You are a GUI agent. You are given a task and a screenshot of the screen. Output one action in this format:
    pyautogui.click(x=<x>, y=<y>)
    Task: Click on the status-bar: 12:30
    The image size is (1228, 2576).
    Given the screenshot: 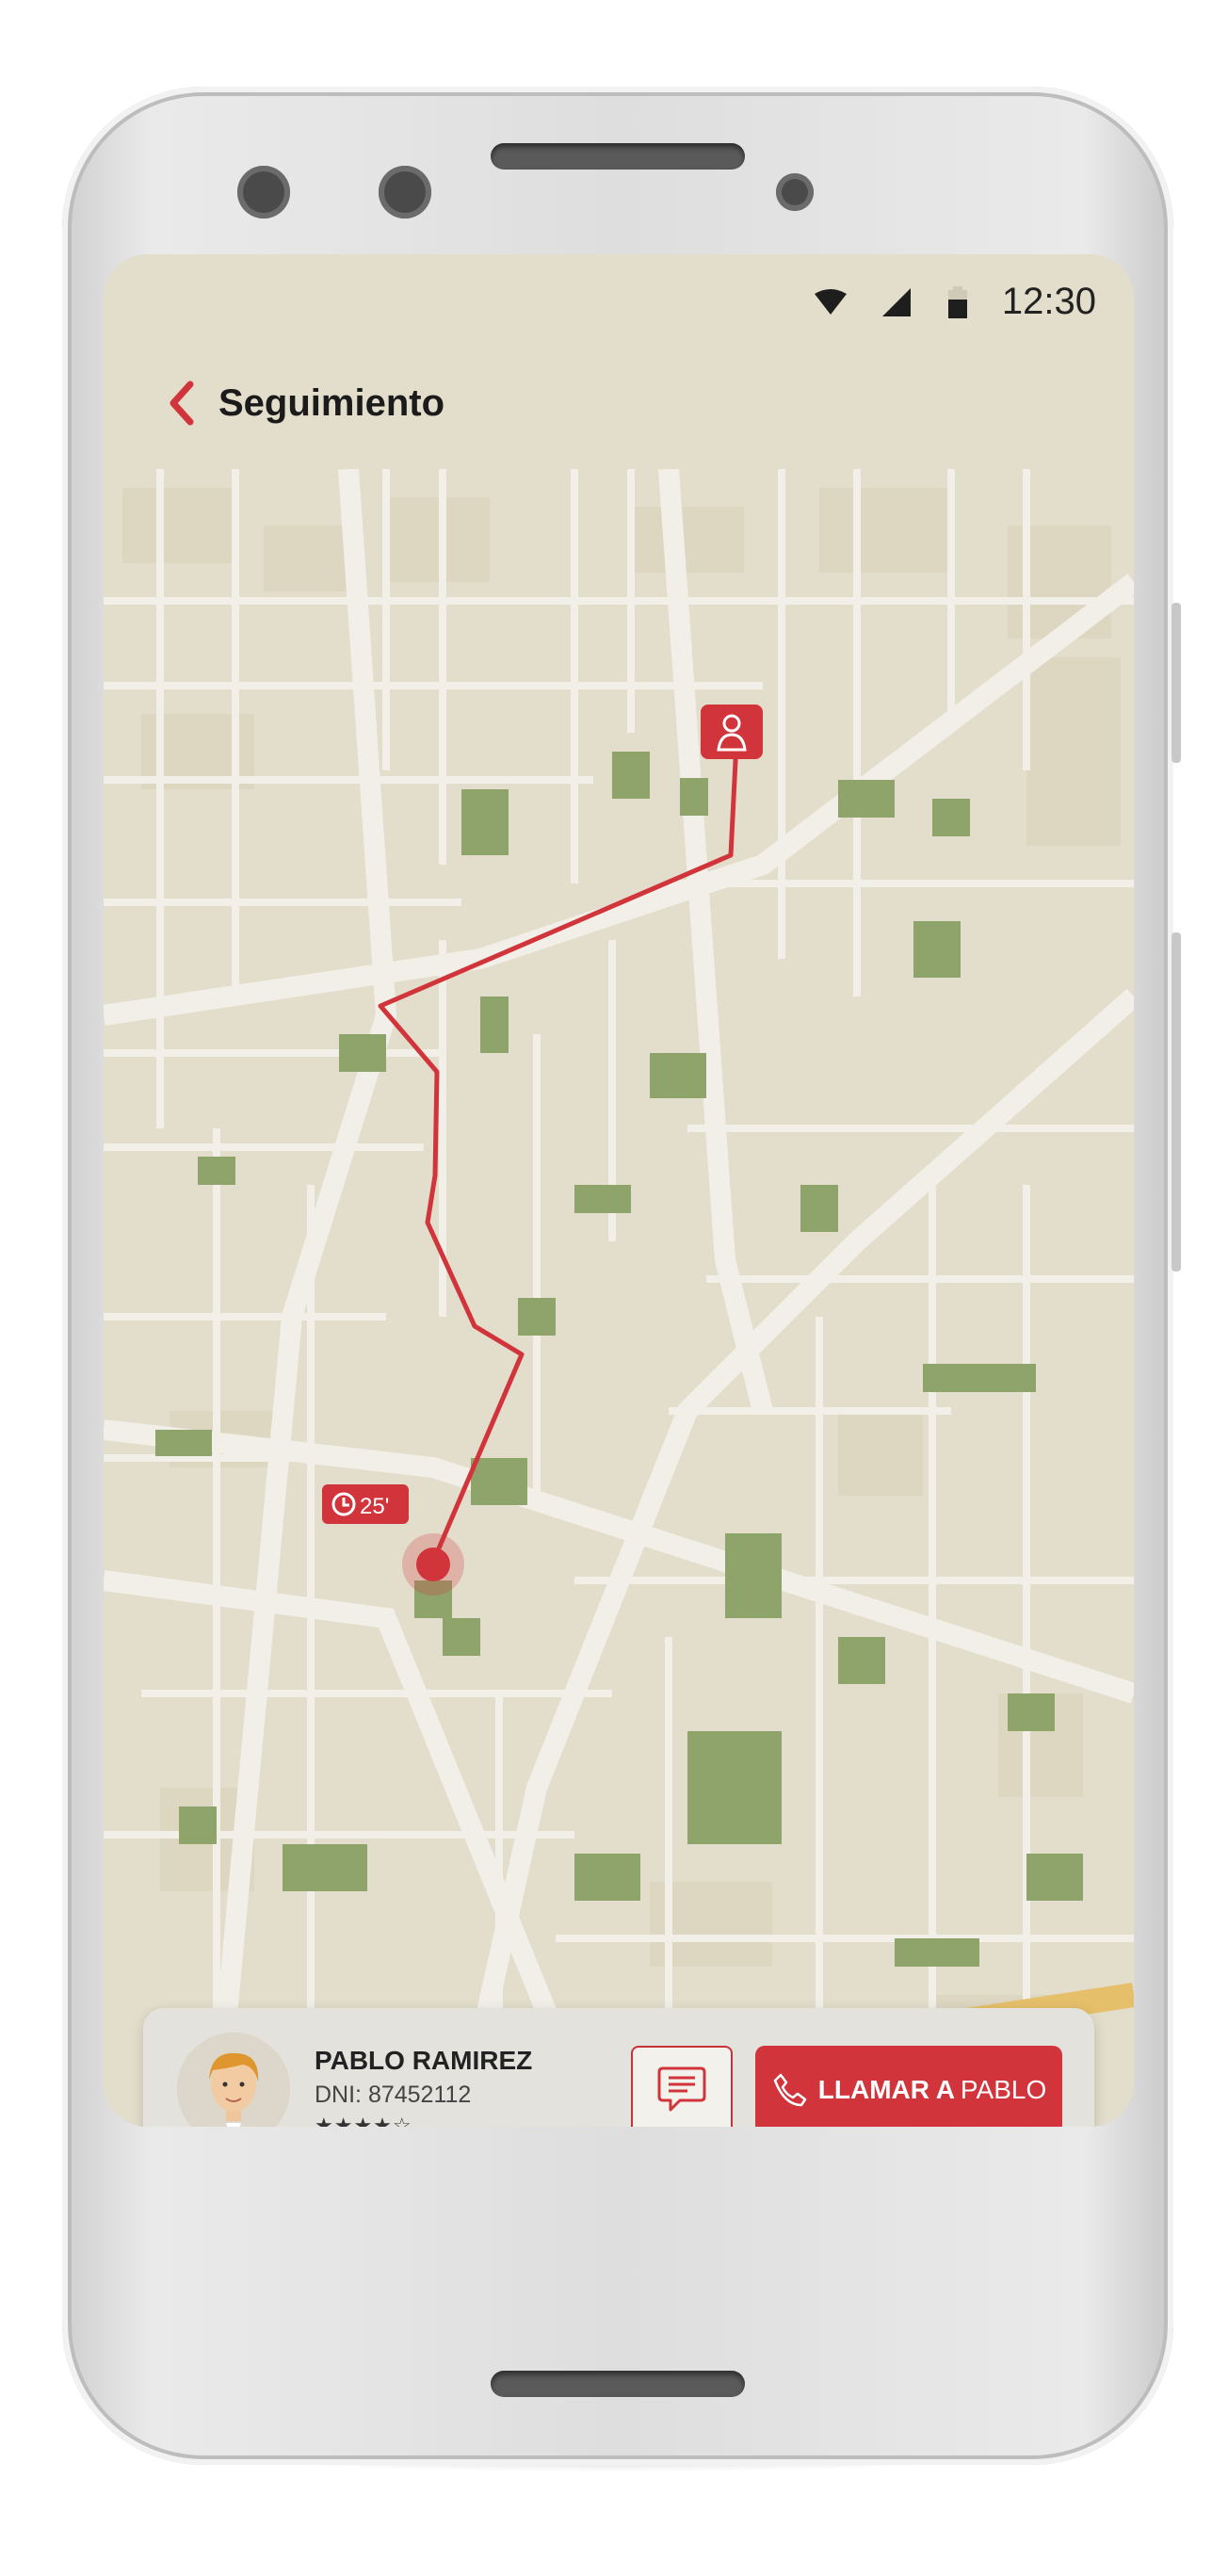 What is the action you would take?
    pyautogui.click(x=619, y=301)
    